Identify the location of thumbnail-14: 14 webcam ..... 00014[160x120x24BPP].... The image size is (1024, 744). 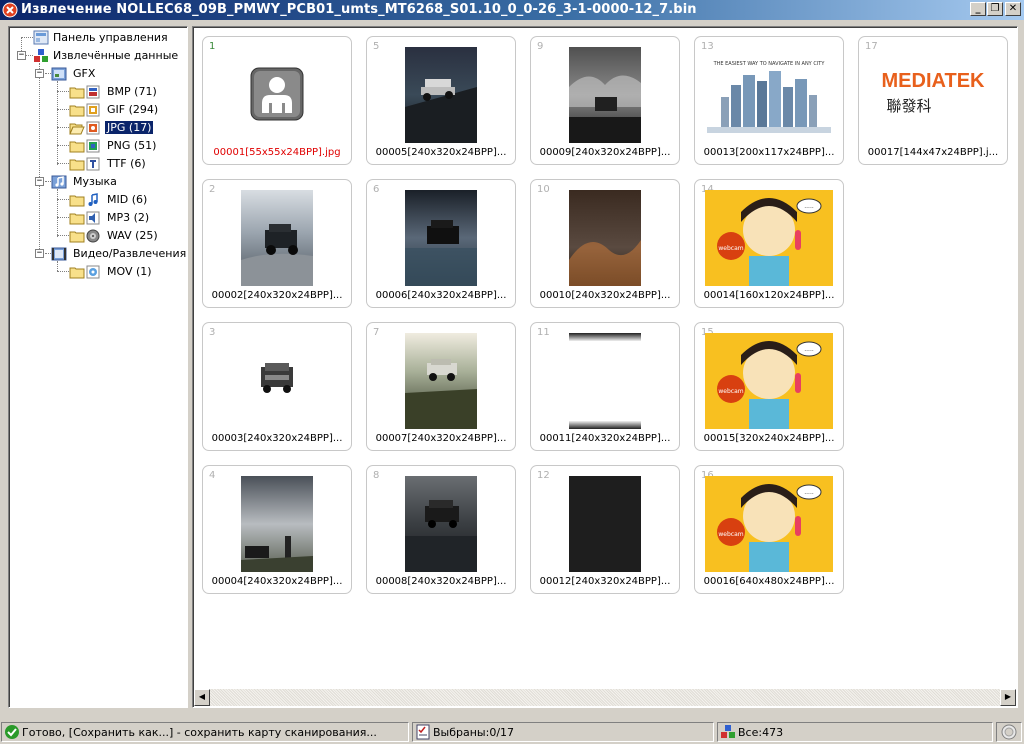
(769, 243).